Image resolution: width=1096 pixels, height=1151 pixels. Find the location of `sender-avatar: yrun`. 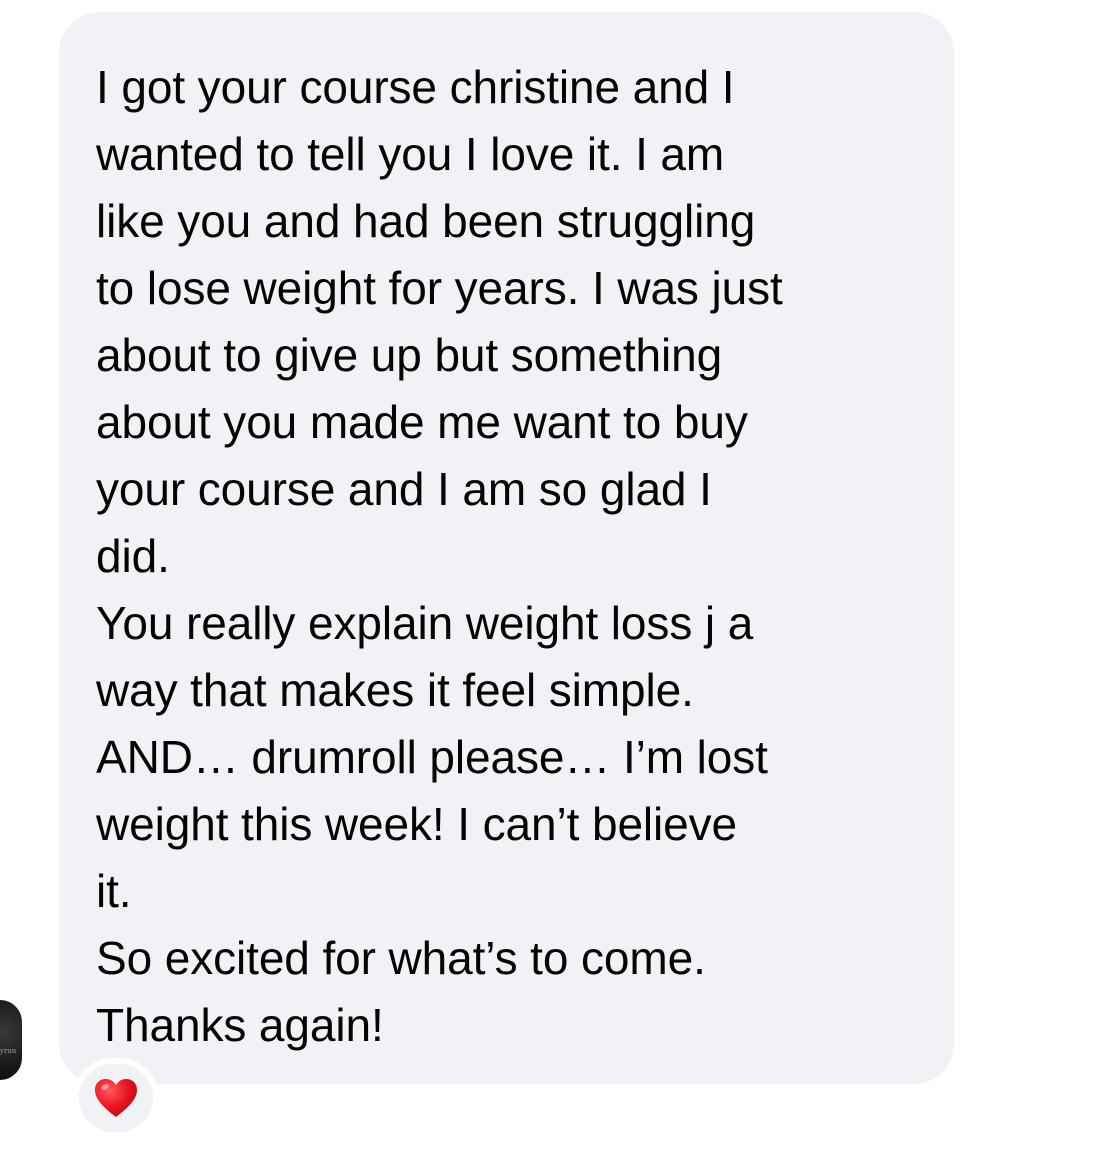

sender-avatar: yrun is located at coordinates (11, 1040).